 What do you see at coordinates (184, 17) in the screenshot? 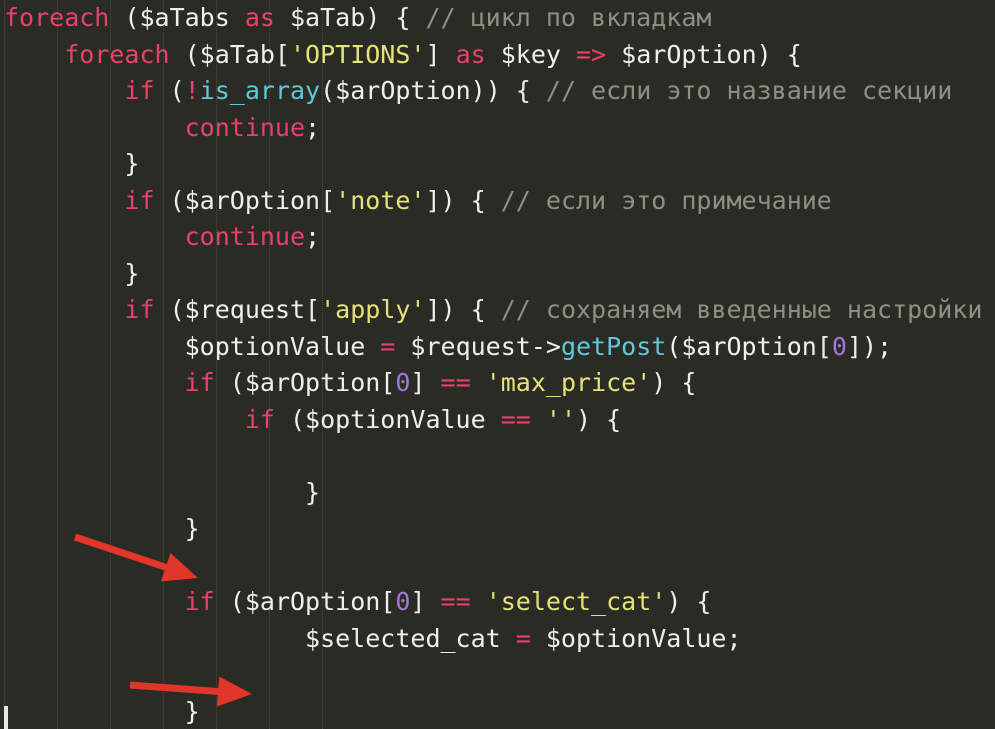
I see `code-token: $aTabs` at bounding box center [184, 17].